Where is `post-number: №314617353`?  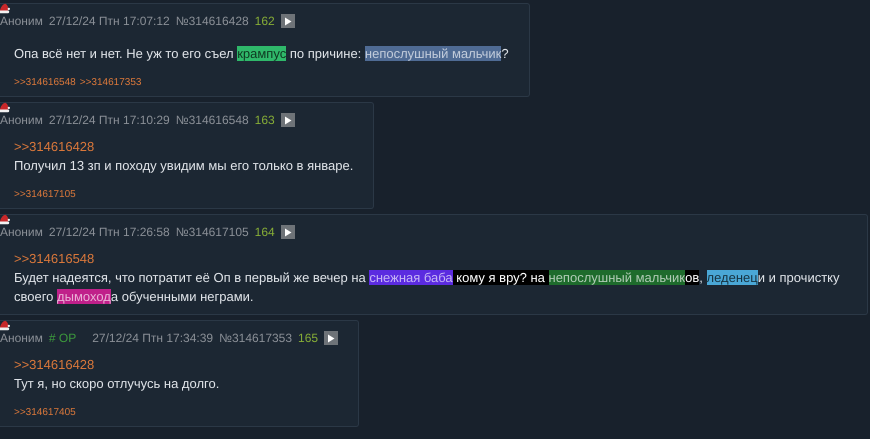
post-number: №314617353 is located at coordinates (255, 338).